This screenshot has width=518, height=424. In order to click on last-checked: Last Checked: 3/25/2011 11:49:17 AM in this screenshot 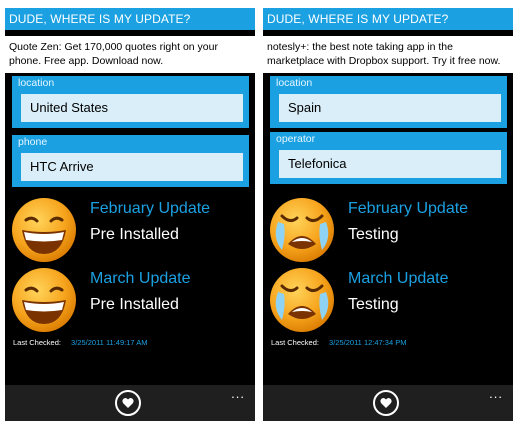, I will do `click(80, 342)`.